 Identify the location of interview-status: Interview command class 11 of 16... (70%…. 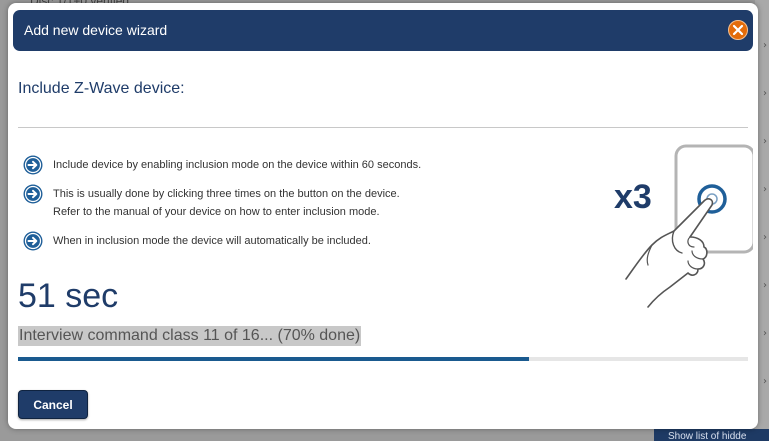
(190, 336).